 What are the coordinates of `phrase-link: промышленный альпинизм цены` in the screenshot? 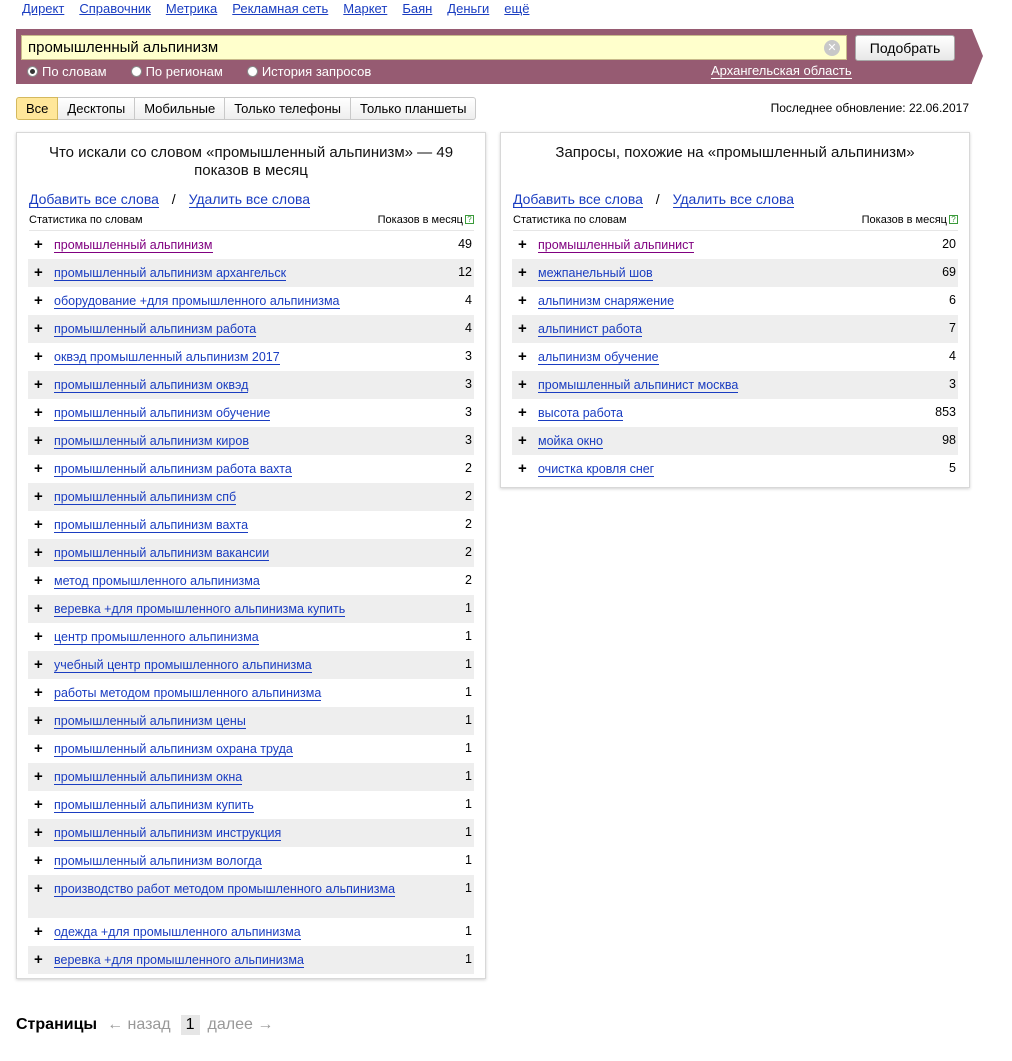 It's located at (150, 721).